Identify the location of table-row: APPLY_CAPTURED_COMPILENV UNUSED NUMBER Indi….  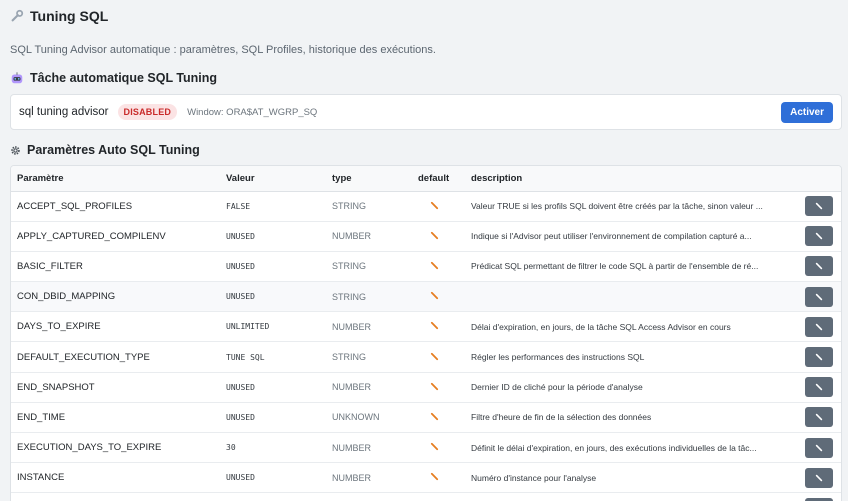
(426, 236).